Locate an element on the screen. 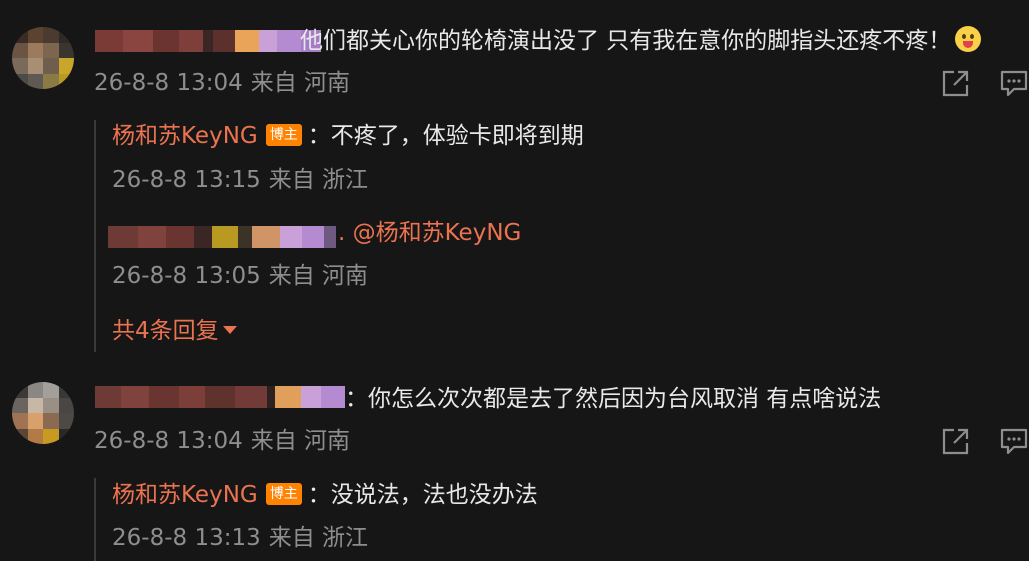 The image size is (1029, 561). reply-time: 26-8-8 13:05 is located at coordinates (186, 276).